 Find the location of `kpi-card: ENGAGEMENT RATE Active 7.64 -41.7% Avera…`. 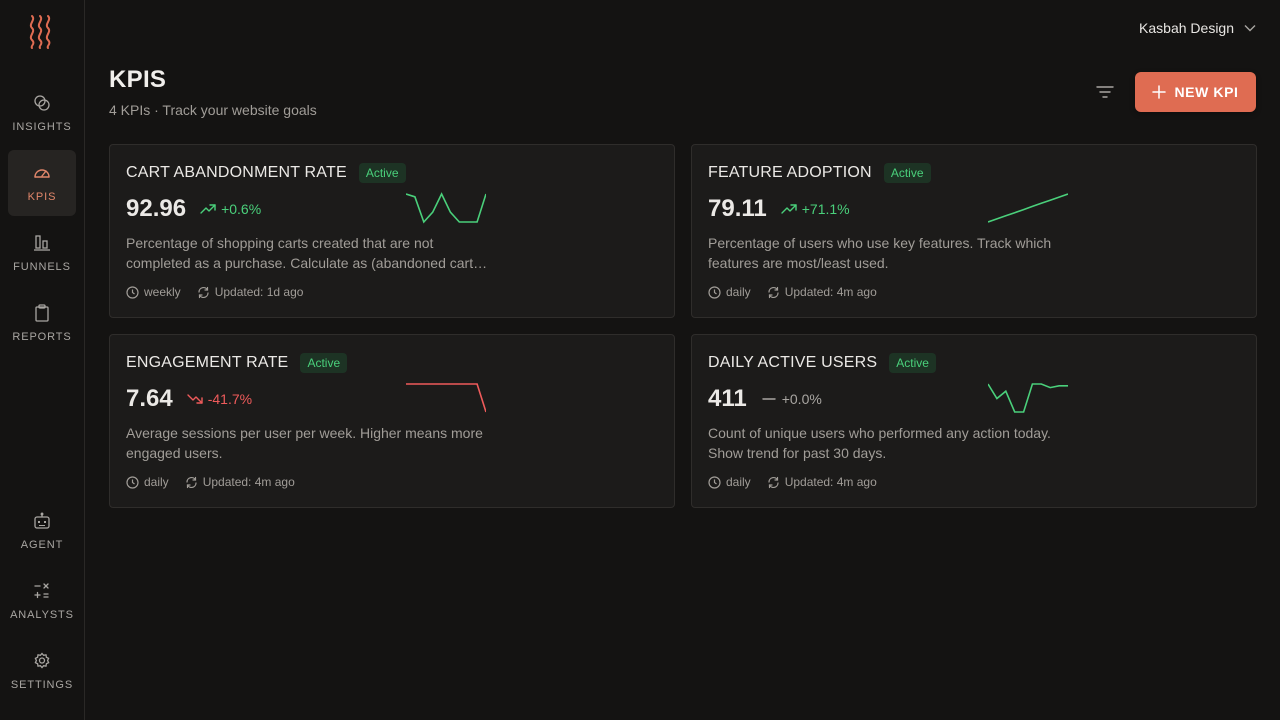

kpi-card: ENGAGEMENT RATE Active 7.64 -41.7% Avera… is located at coordinates (392, 421).